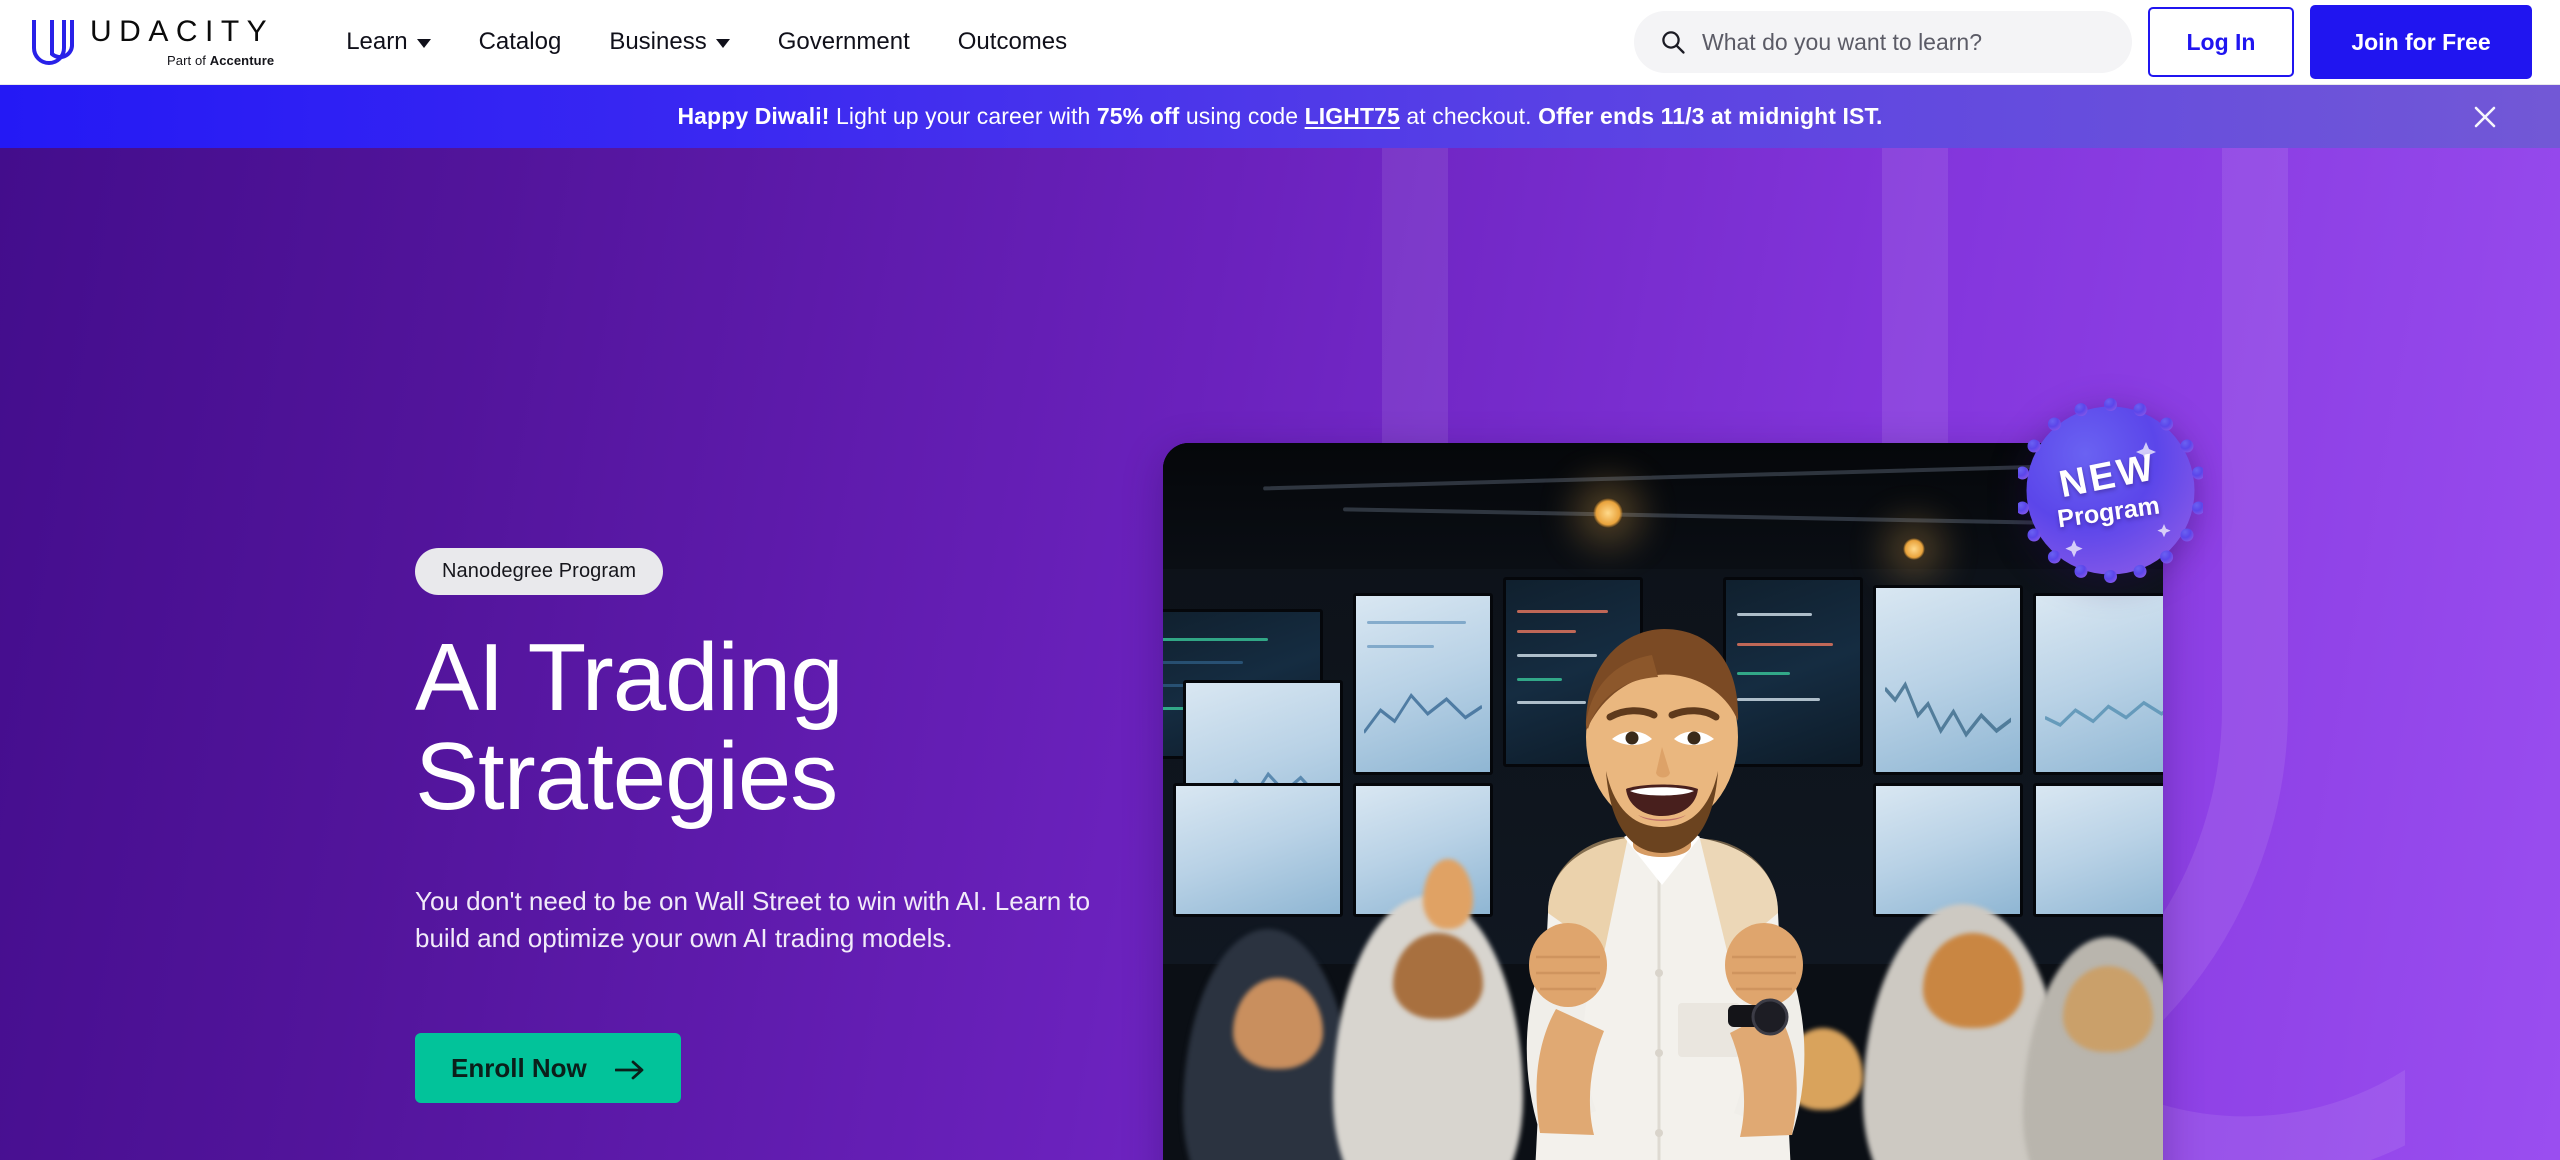 The width and height of the screenshot is (2560, 1160). I want to click on promo-deadline: Offer ends 11/3 at midnight IST., so click(1710, 116).